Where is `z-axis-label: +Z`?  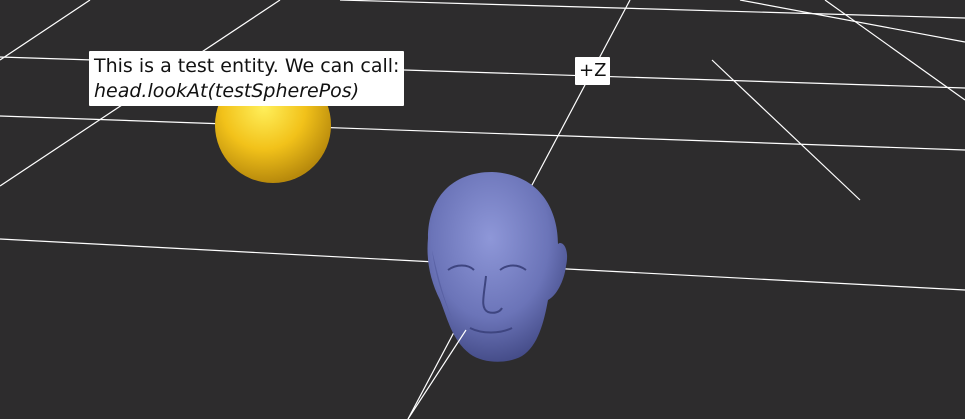
z-axis-label: +Z is located at coordinates (593, 71).